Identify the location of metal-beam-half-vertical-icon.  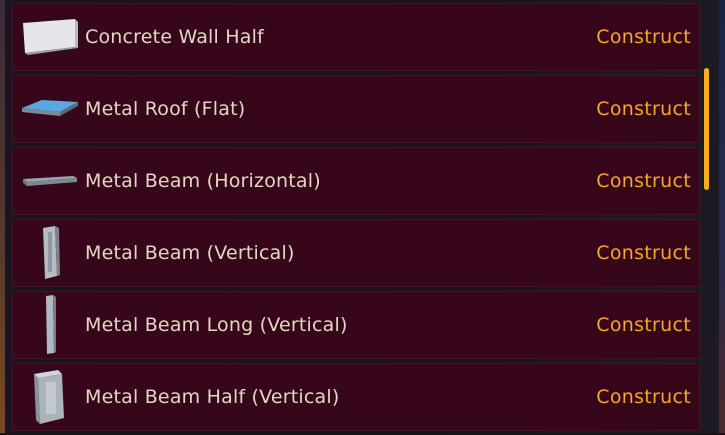
(50, 397).